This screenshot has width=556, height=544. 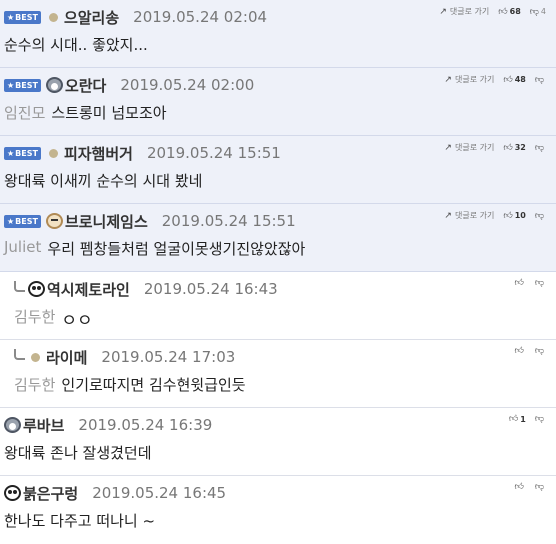 I want to click on comment-tools: ↗ 댓글로 가기 👍︎ 68 👎︎ 4, so click(x=488, y=11).